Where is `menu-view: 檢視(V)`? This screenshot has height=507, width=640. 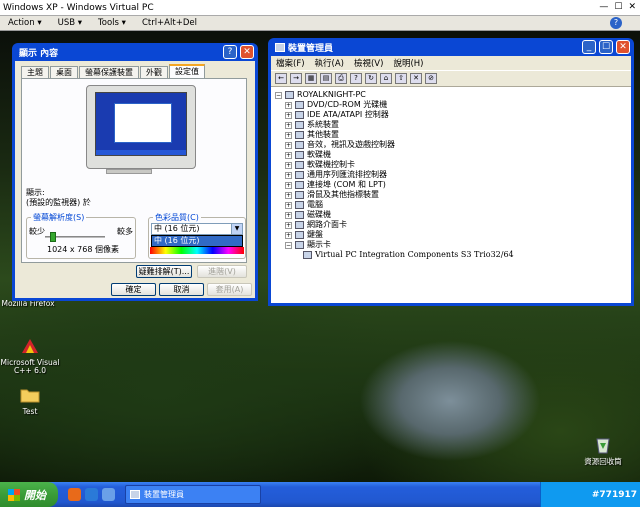 menu-view: 檢視(V) is located at coordinates (368, 63).